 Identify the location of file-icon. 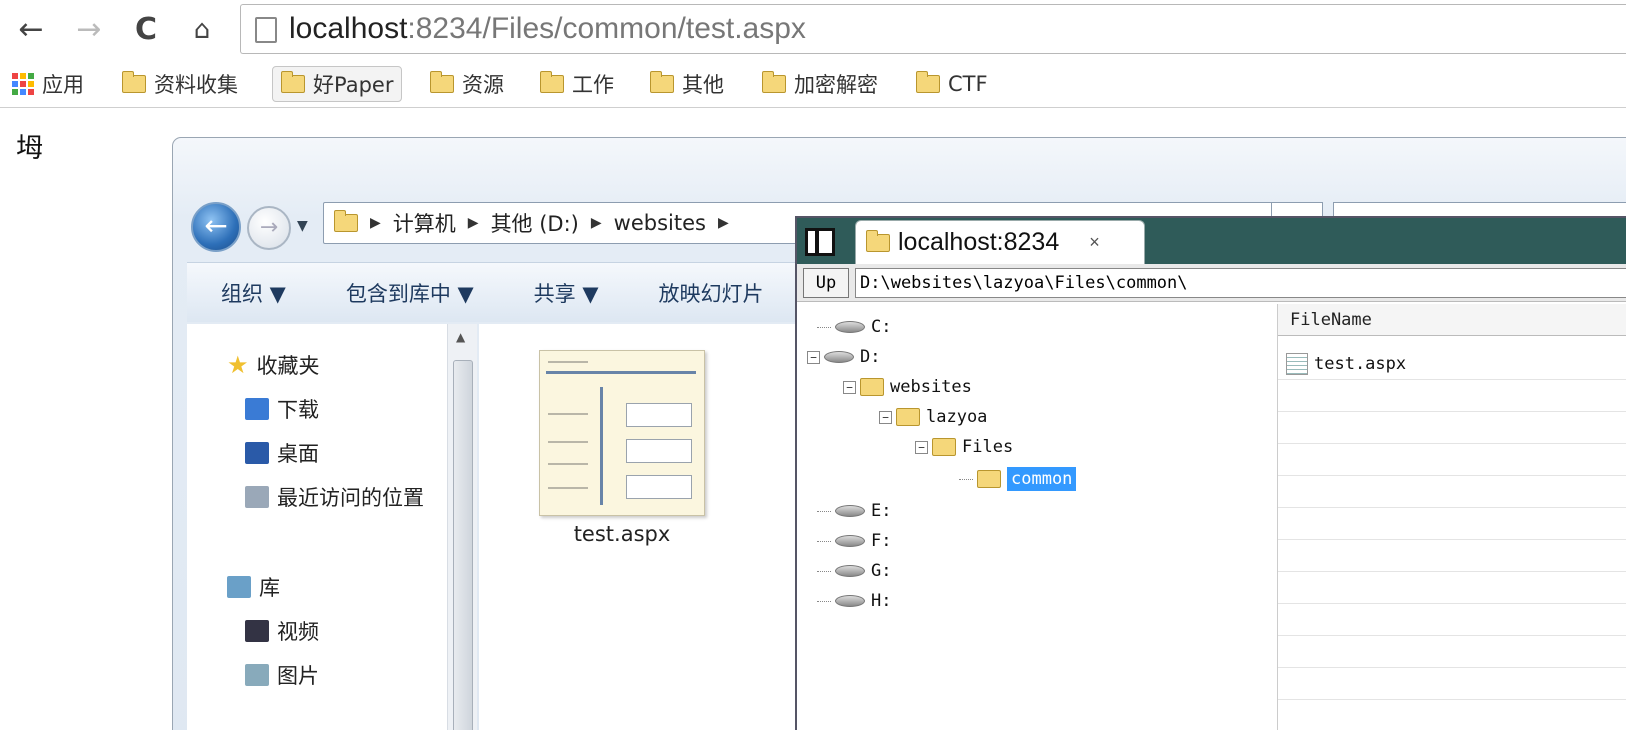
(1297, 363).